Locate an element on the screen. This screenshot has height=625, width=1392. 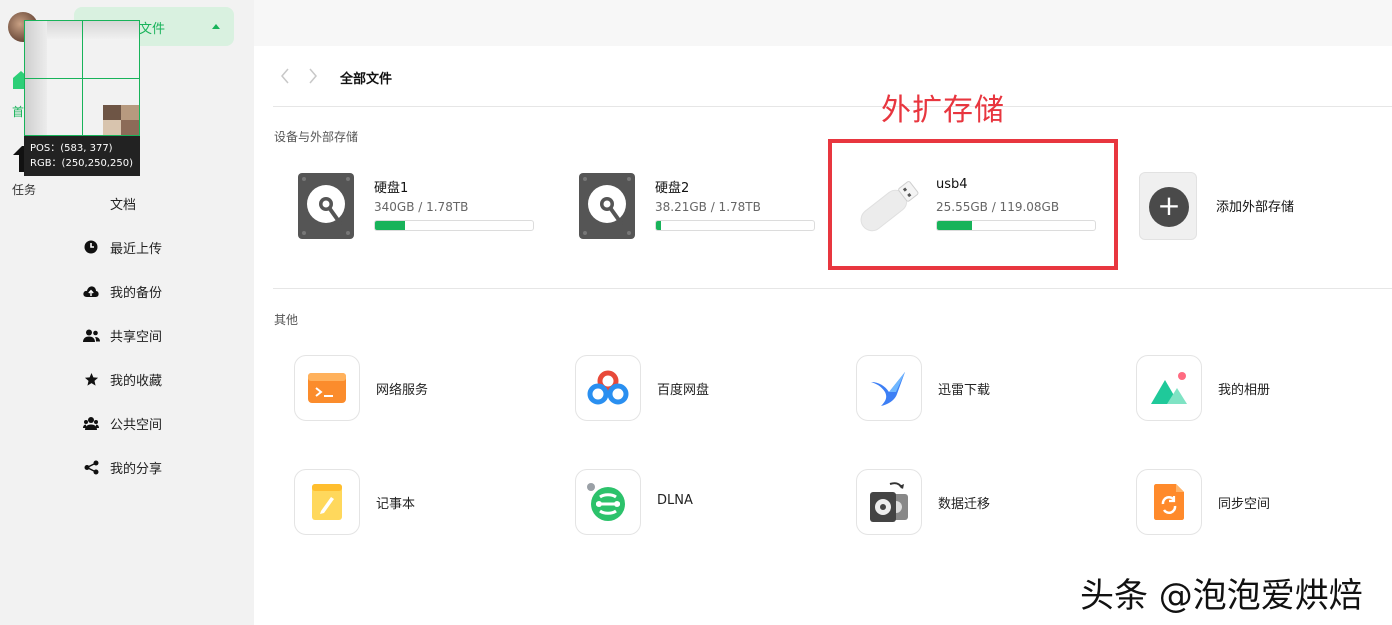
app-label: 记事本 is located at coordinates (396, 504).